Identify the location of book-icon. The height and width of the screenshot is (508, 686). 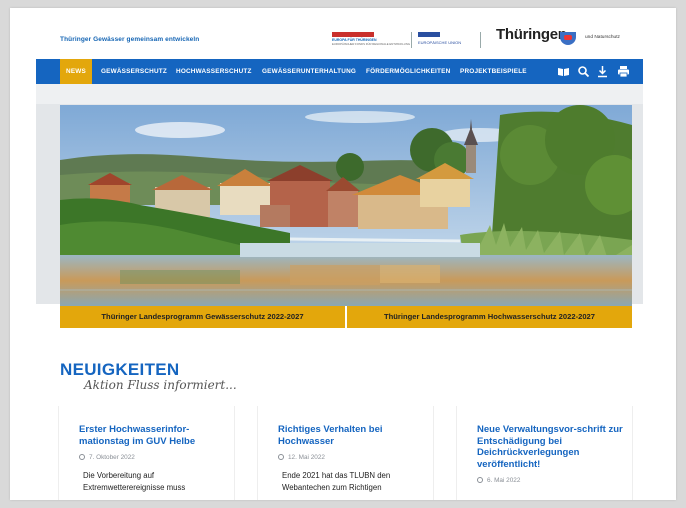
(563, 71).